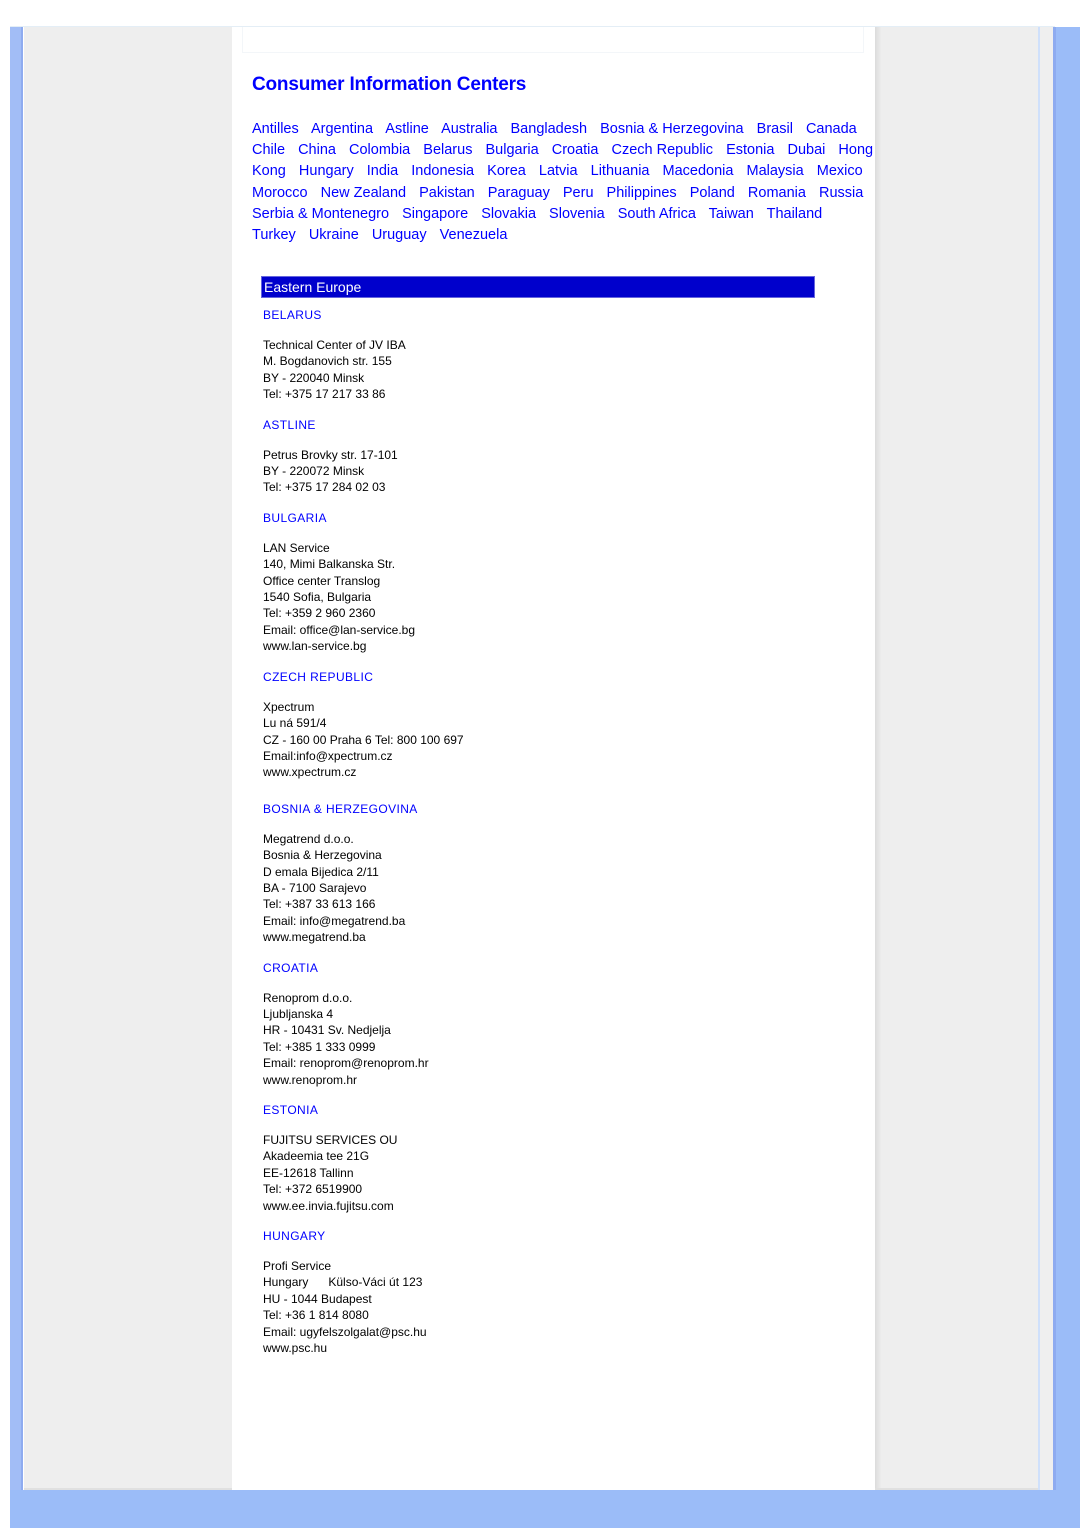  I want to click on entry-line: Xpectrum, so click(289, 706).